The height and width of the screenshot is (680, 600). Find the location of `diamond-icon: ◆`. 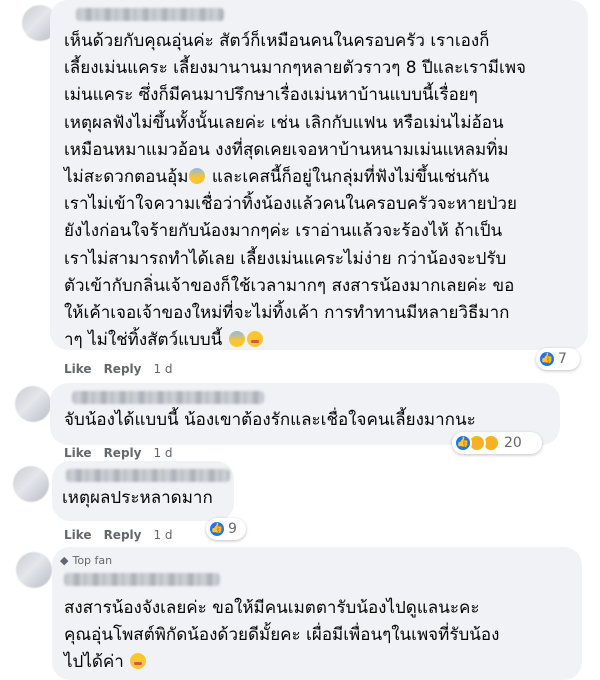

diamond-icon: ◆ is located at coordinates (64, 560).